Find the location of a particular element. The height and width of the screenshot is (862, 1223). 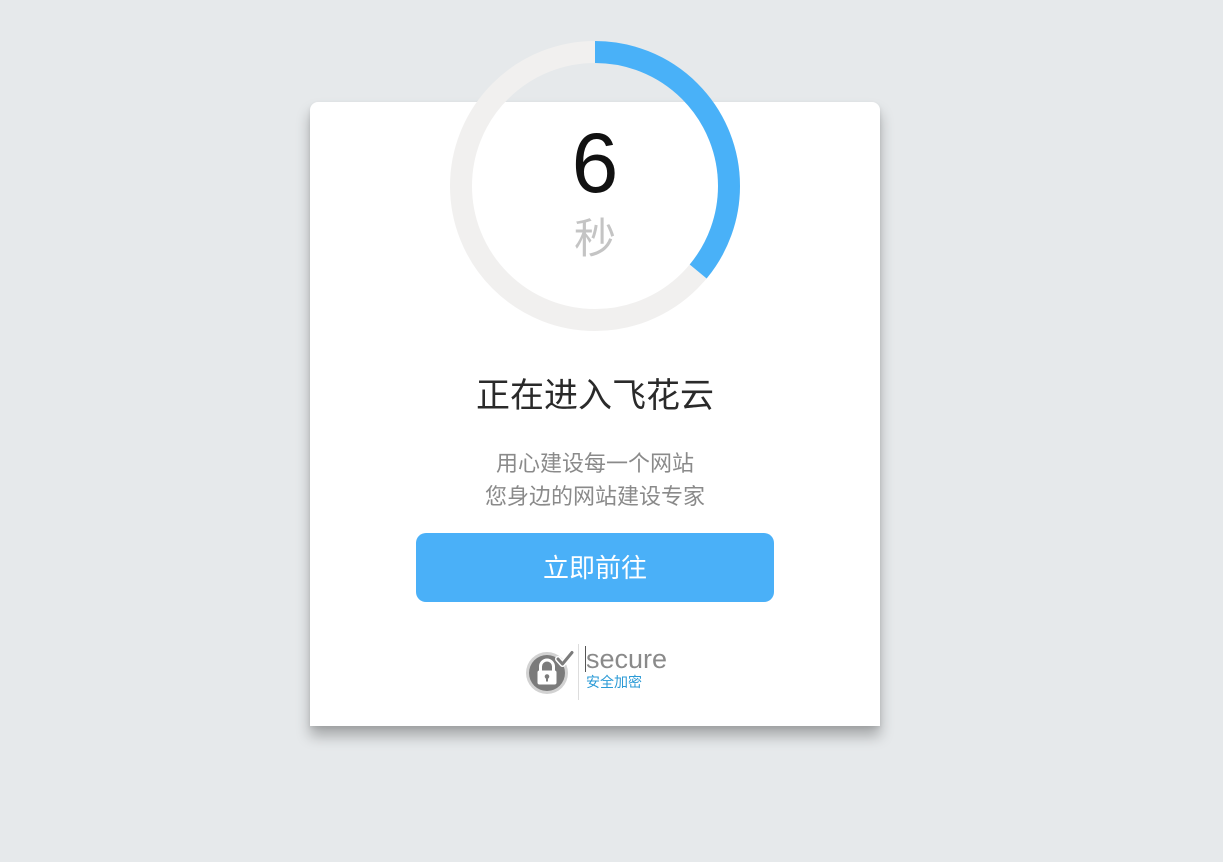

secure-divider is located at coordinates (578, 672).